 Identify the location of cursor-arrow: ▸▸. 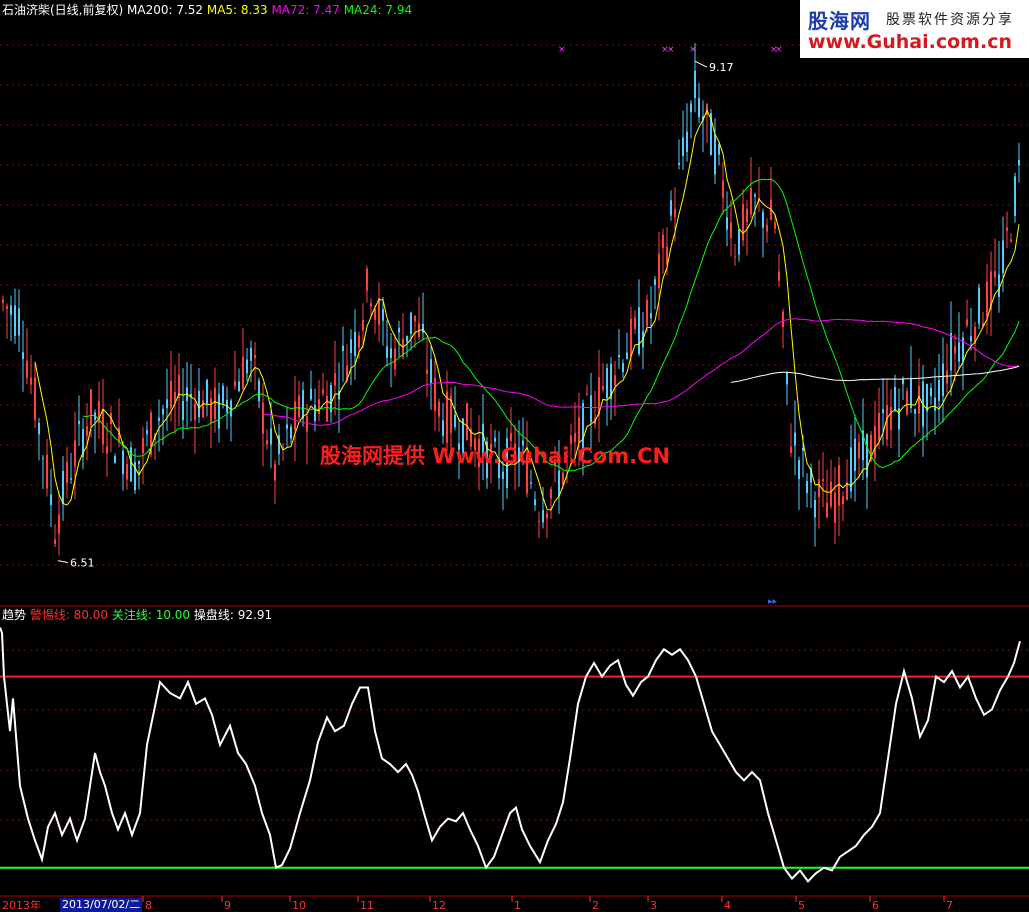
(773, 602).